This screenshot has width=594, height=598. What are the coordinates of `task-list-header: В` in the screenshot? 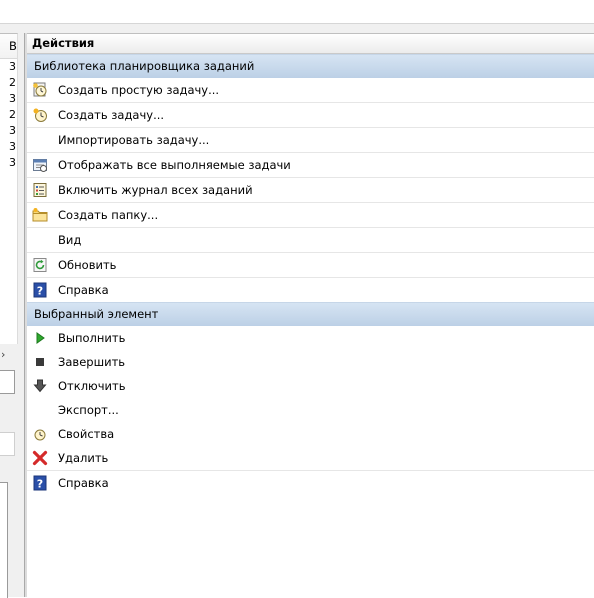 It's located at (8, 46).